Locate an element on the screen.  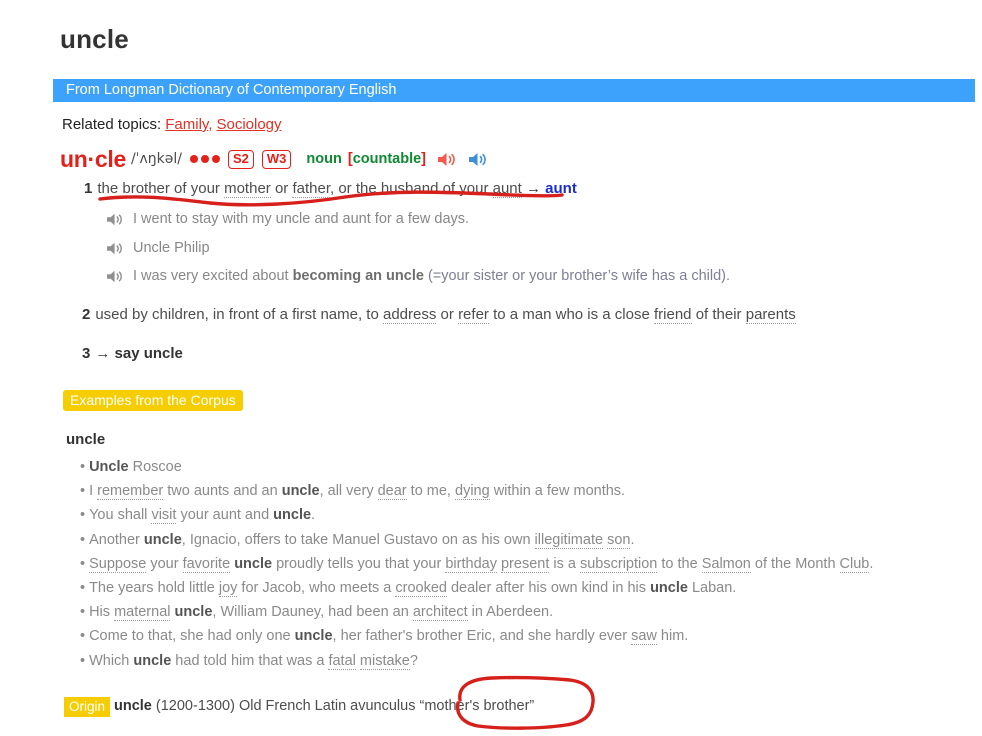
corpus-text: Come to that, she had only one is located at coordinates (192, 636).